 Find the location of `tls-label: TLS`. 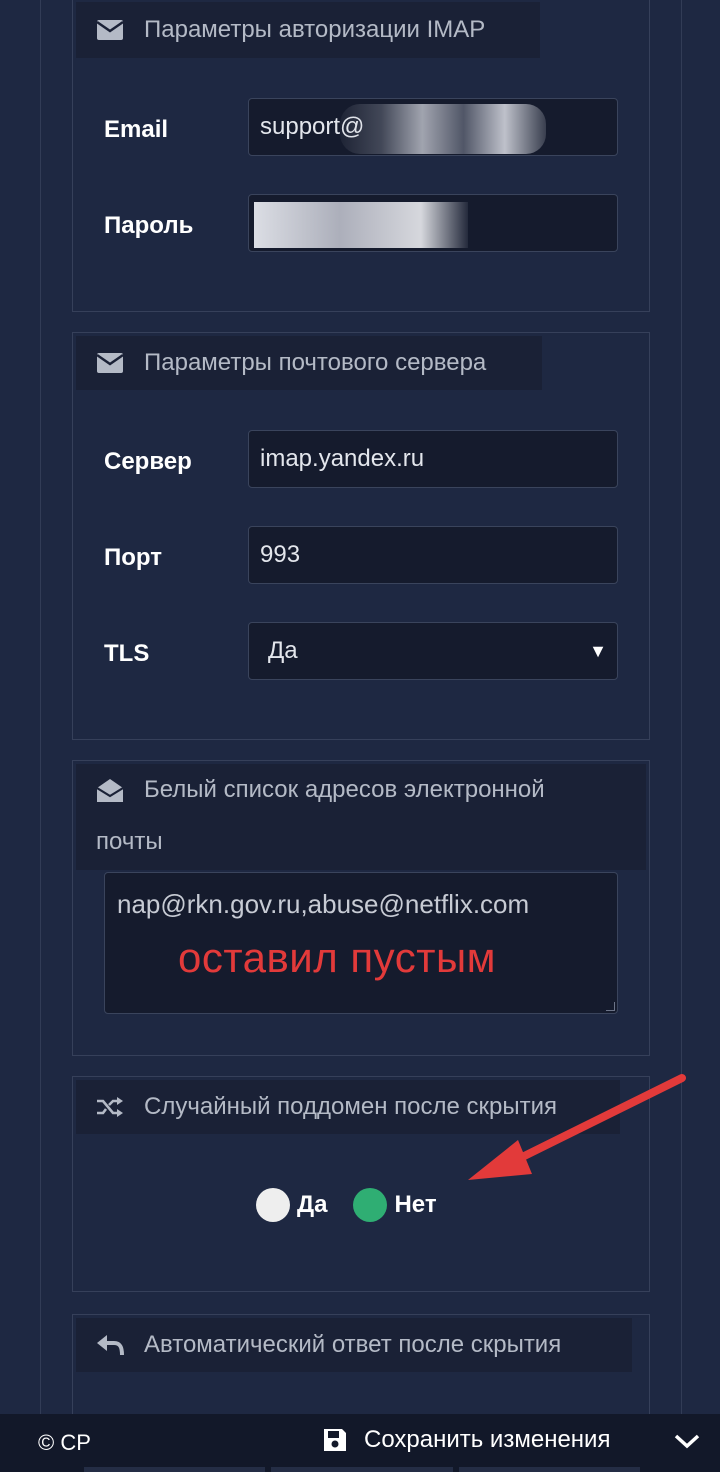

tls-label: TLS is located at coordinates (127, 653).